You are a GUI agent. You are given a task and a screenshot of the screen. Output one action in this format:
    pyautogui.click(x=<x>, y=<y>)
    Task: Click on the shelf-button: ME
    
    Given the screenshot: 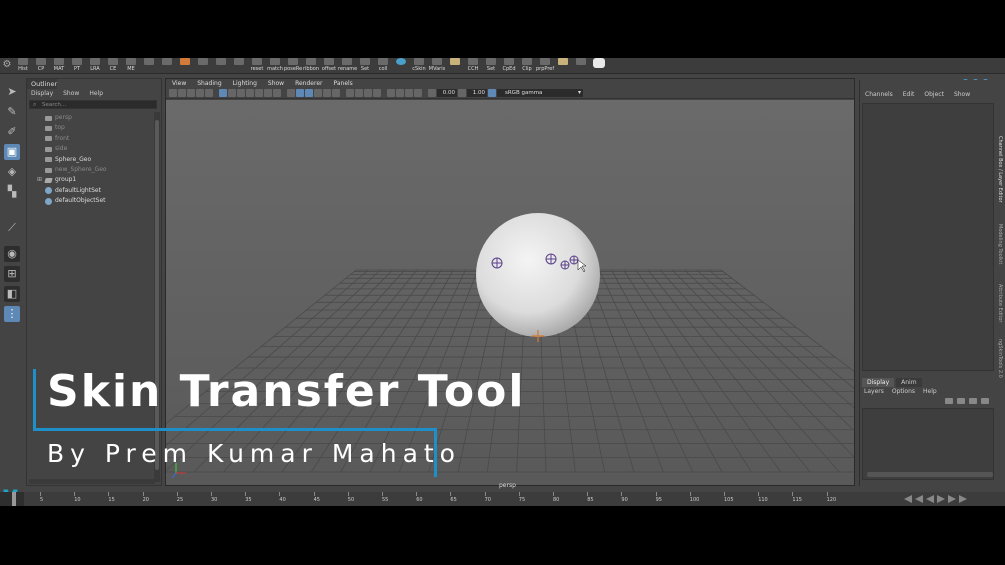 What is the action you would take?
    pyautogui.click(x=131, y=65)
    